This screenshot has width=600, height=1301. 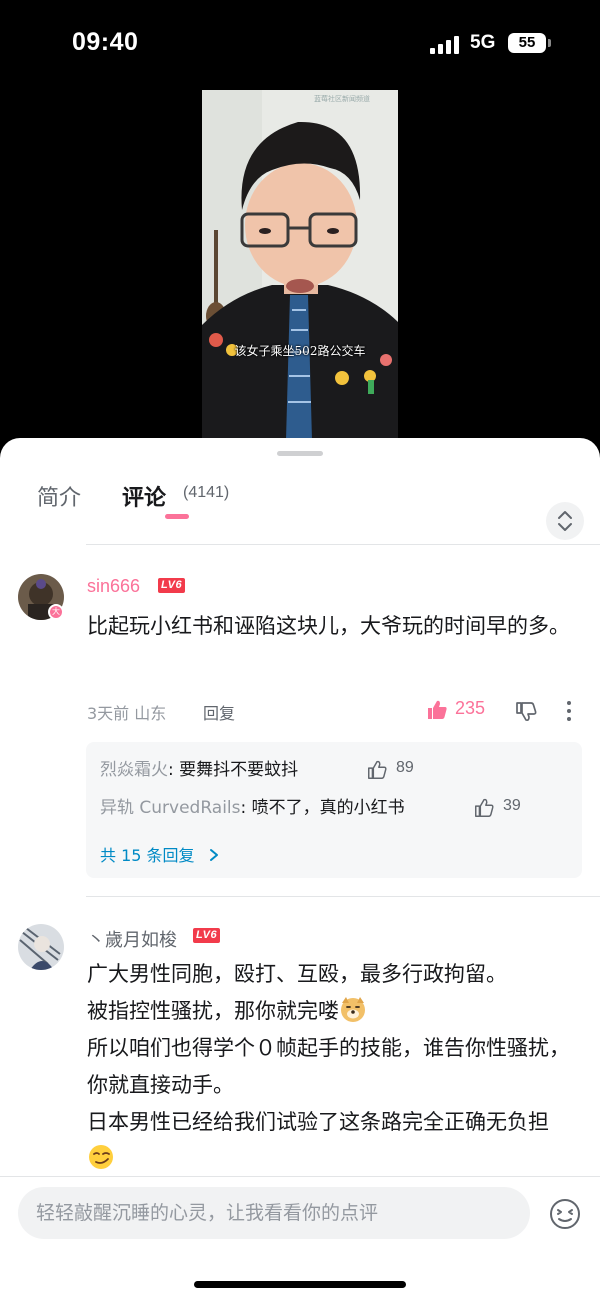 I want to click on comment-line: 日本男性已经给我们试验了这条路完全正确无负担, so click(x=318, y=1122).